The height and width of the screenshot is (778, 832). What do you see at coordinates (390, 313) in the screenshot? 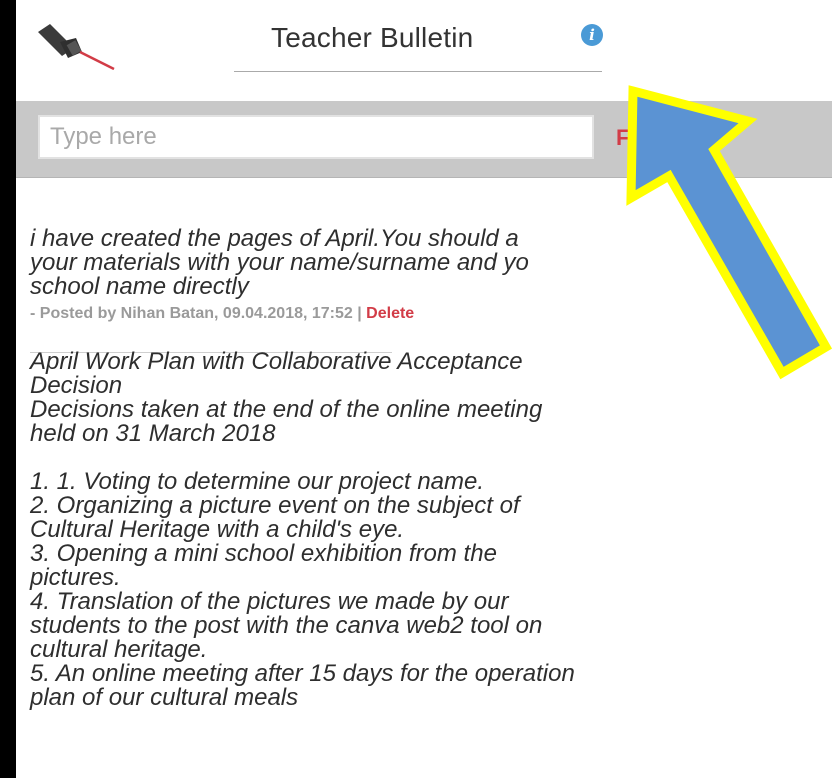
I see `delete-link: Delete` at bounding box center [390, 313].